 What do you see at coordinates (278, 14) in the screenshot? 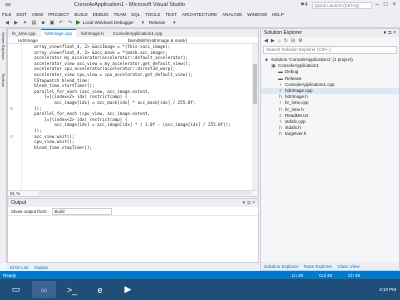
I see `menu-help: HELP` at bounding box center [278, 14].